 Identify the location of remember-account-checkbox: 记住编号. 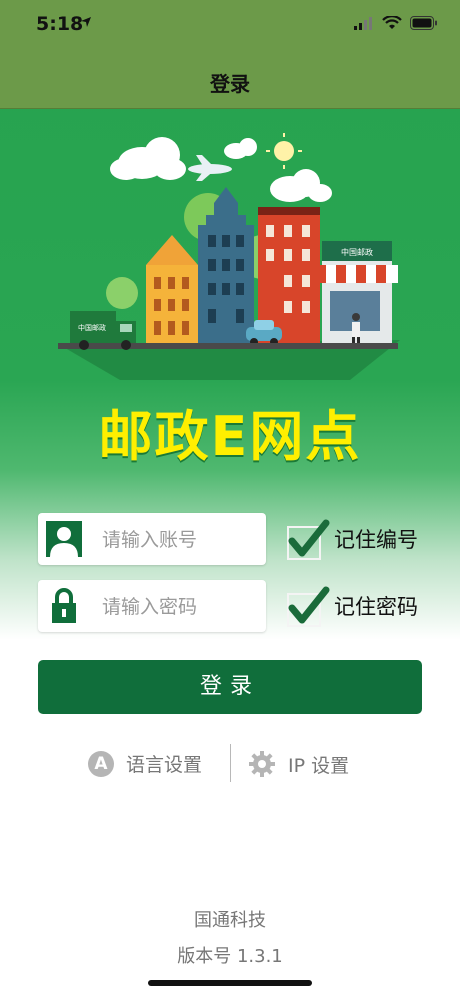
(361, 539).